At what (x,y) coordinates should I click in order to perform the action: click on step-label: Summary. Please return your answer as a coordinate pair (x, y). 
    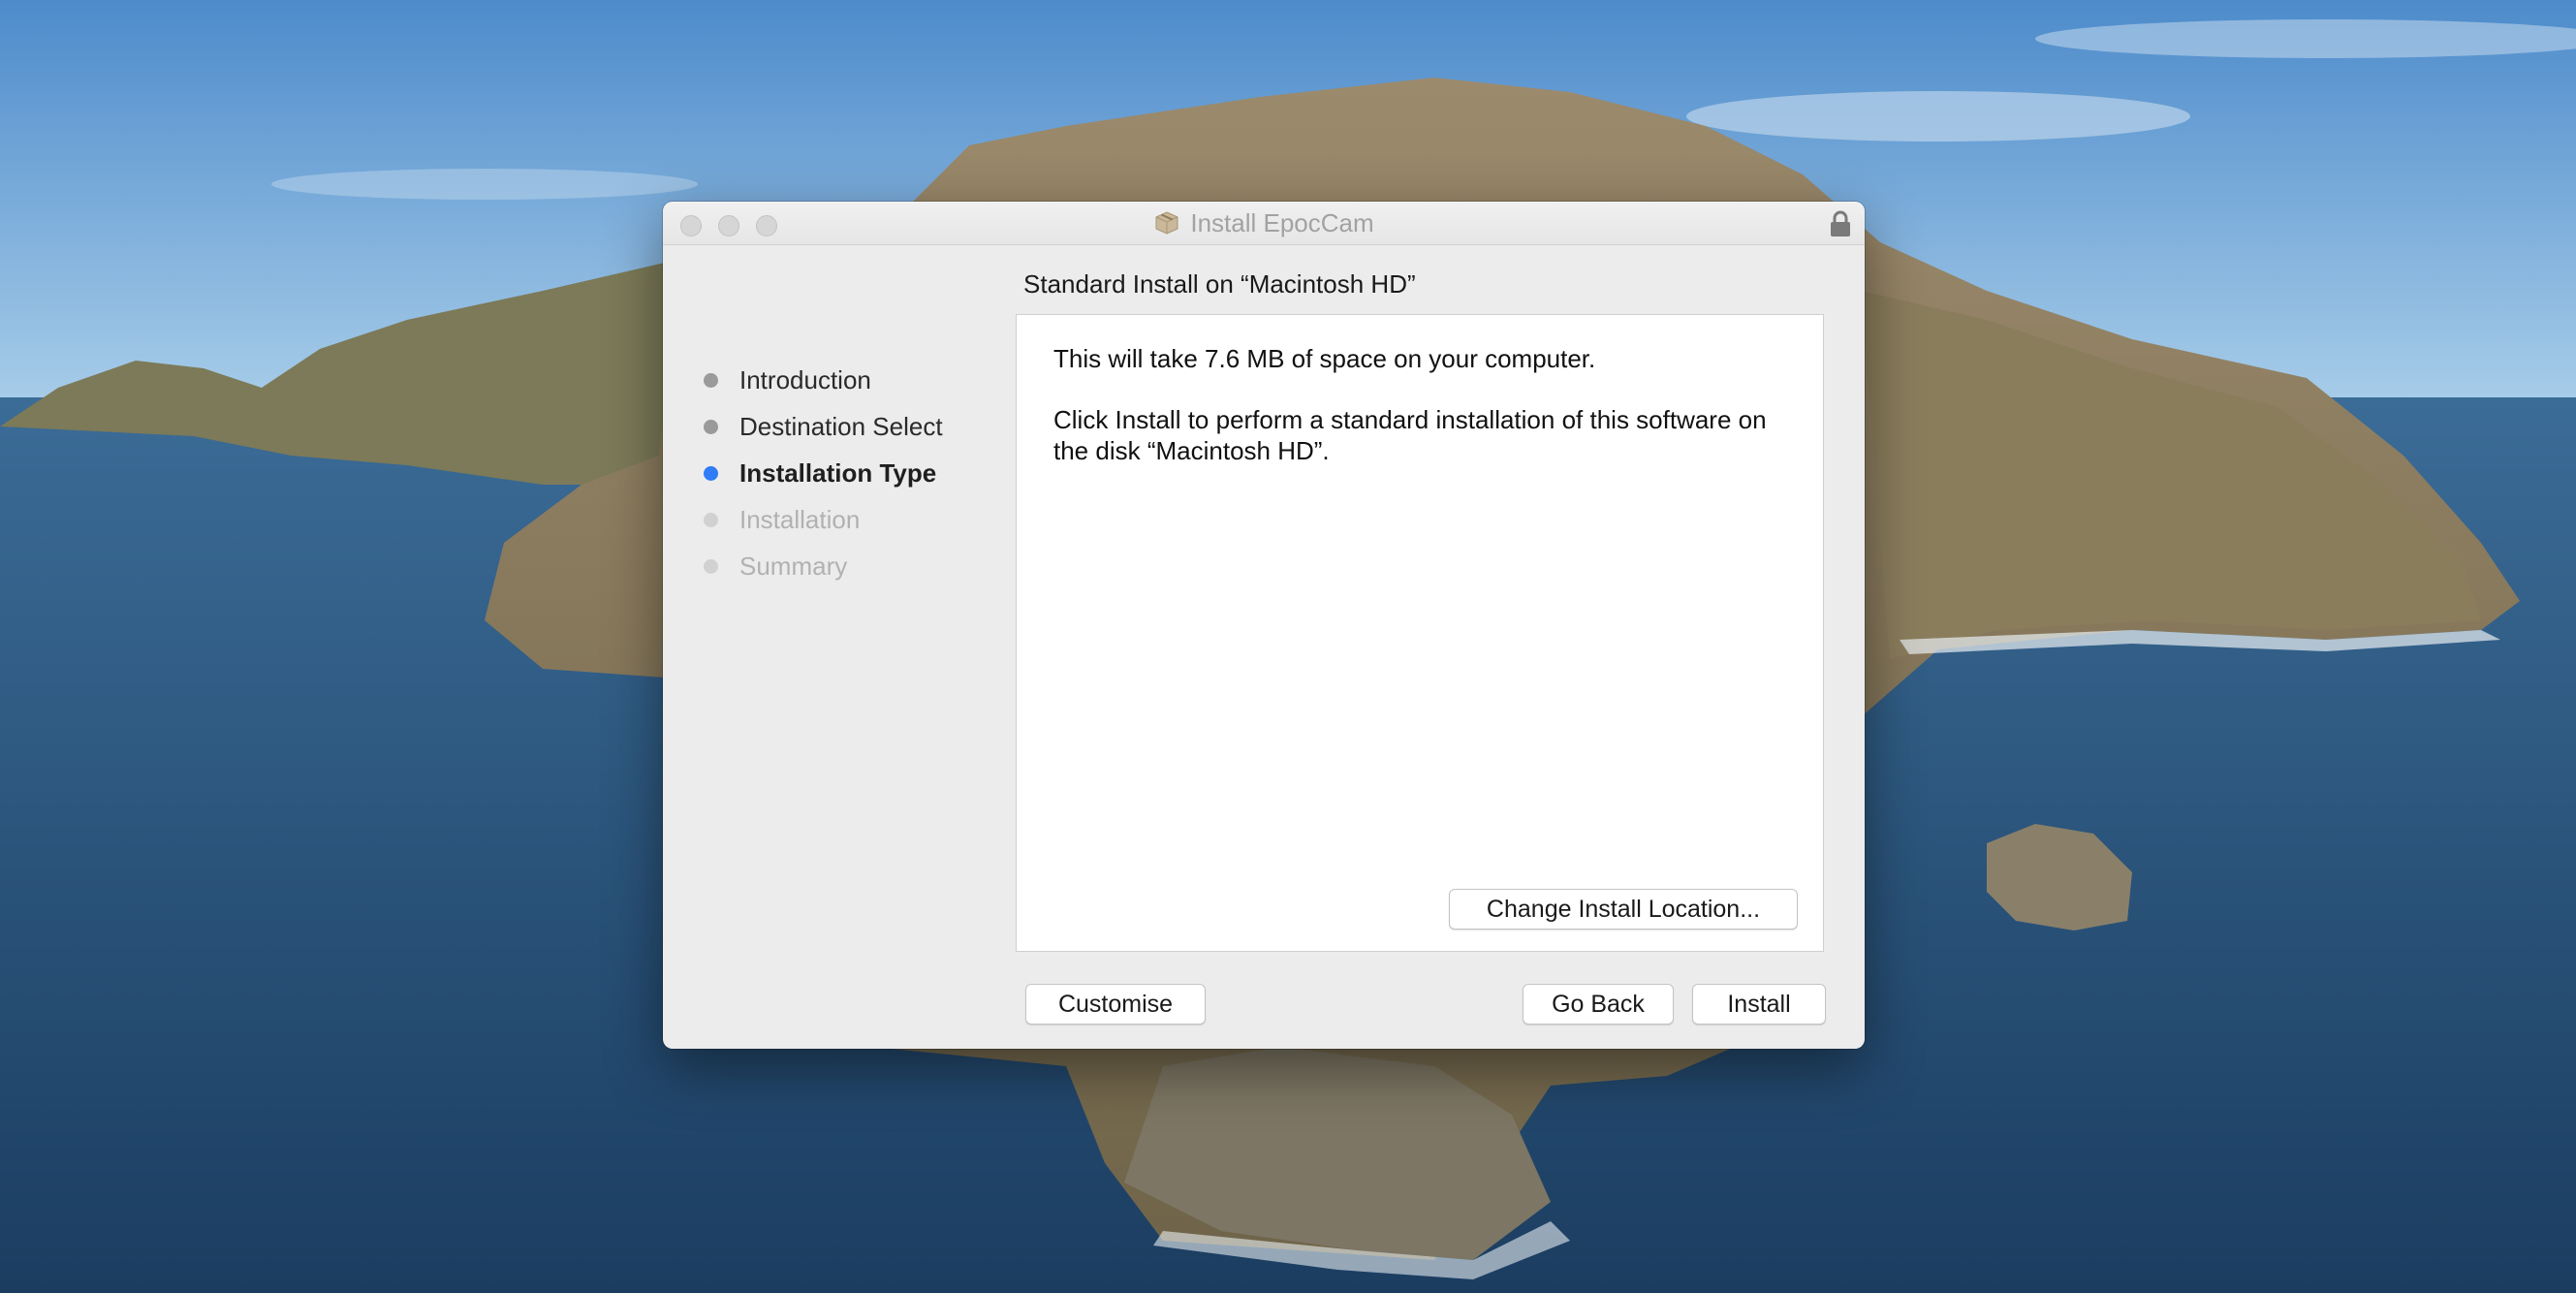
    Looking at the image, I should click on (793, 566).